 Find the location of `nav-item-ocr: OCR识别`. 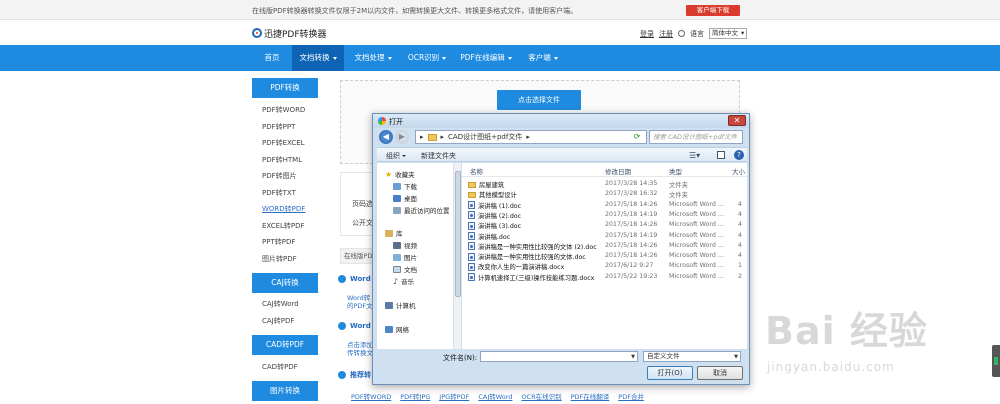

nav-item-ocr: OCR识别 is located at coordinates (427, 58).